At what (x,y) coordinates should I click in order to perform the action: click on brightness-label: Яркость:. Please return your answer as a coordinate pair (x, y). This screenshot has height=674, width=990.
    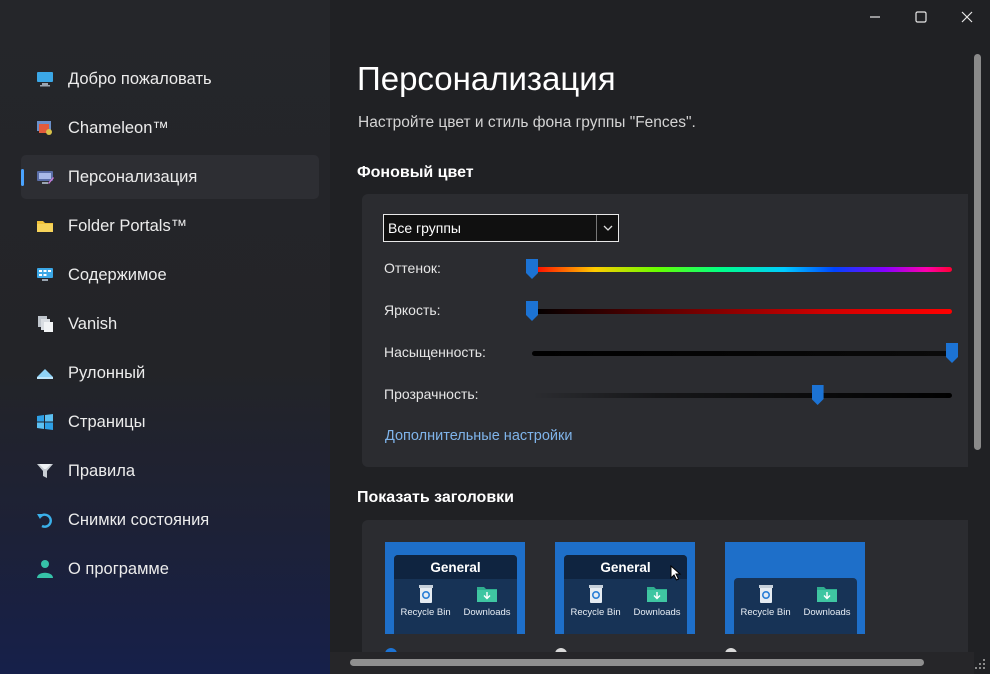
    Looking at the image, I should click on (412, 310).